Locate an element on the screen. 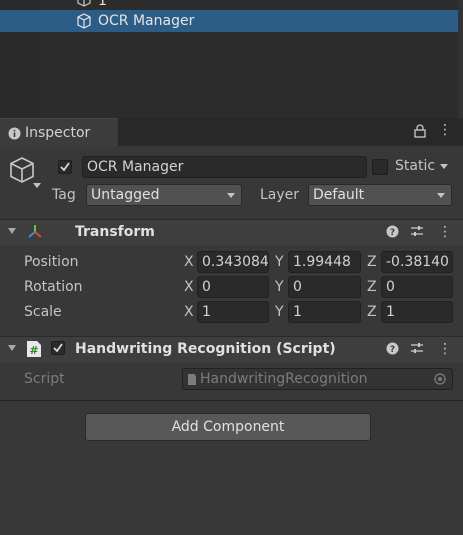  transform-icon is located at coordinates (35, 234).